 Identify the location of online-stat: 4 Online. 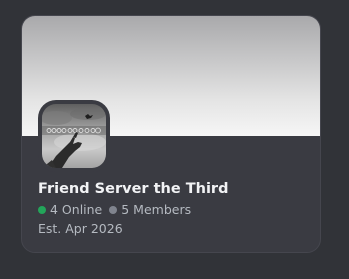
(70, 210).